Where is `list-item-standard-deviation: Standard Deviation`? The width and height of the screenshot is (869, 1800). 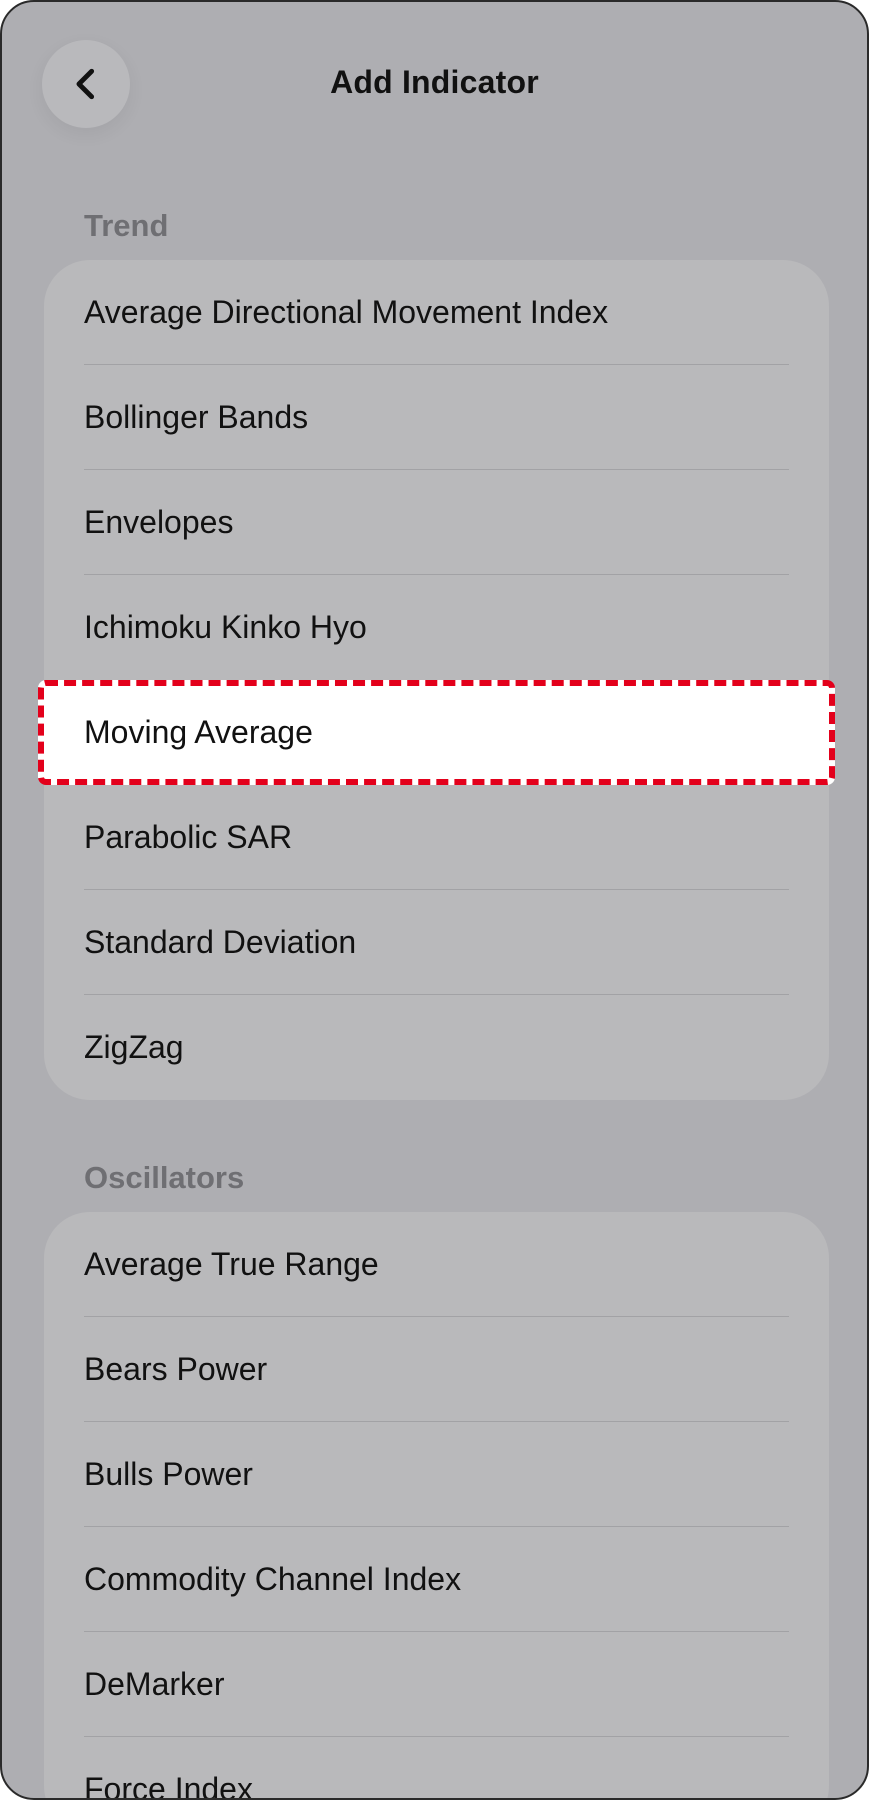
list-item-standard-deviation: Standard Deviation is located at coordinates (436, 942).